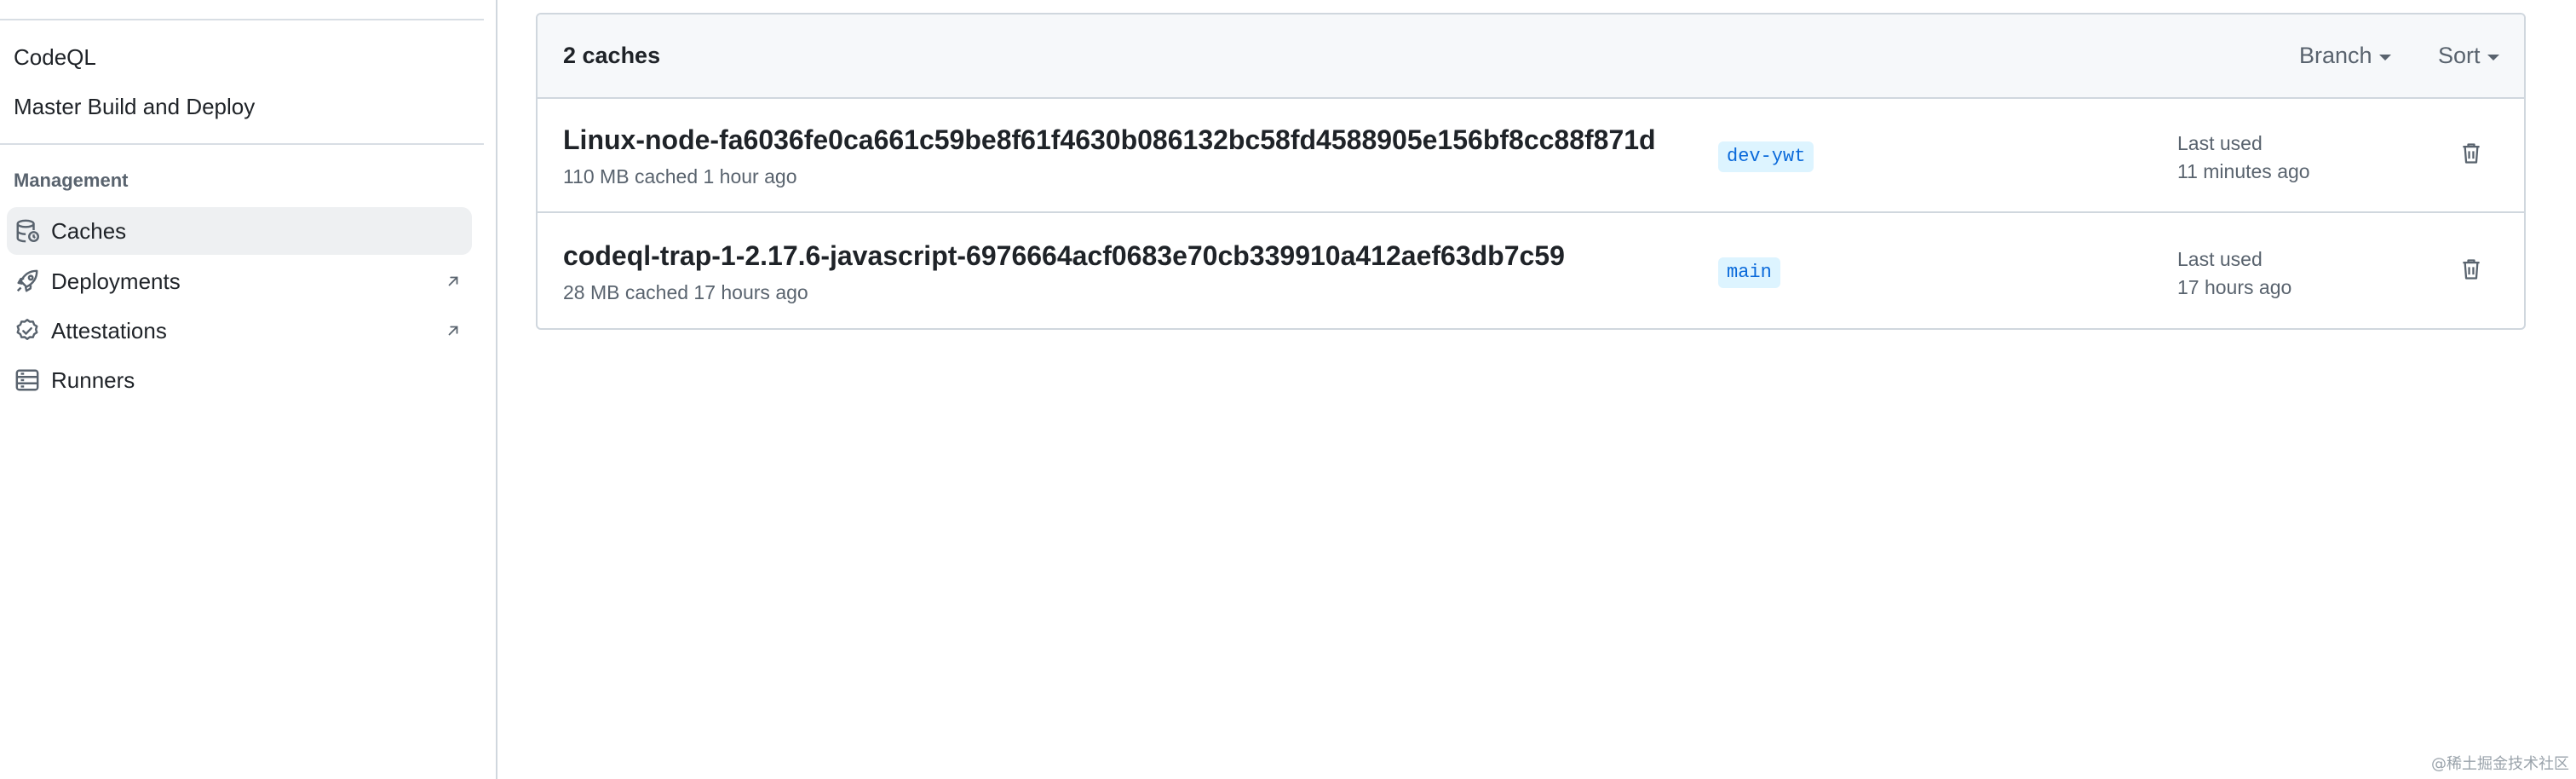 This screenshot has width=2576, height=779. I want to click on sort-button: Sort, so click(2468, 55).